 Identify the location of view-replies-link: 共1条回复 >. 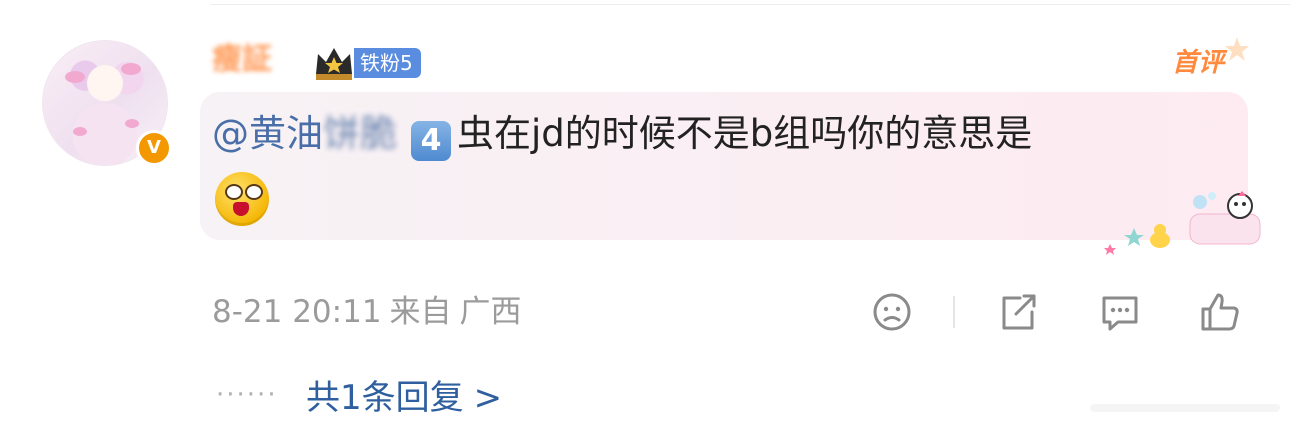
(404, 398).